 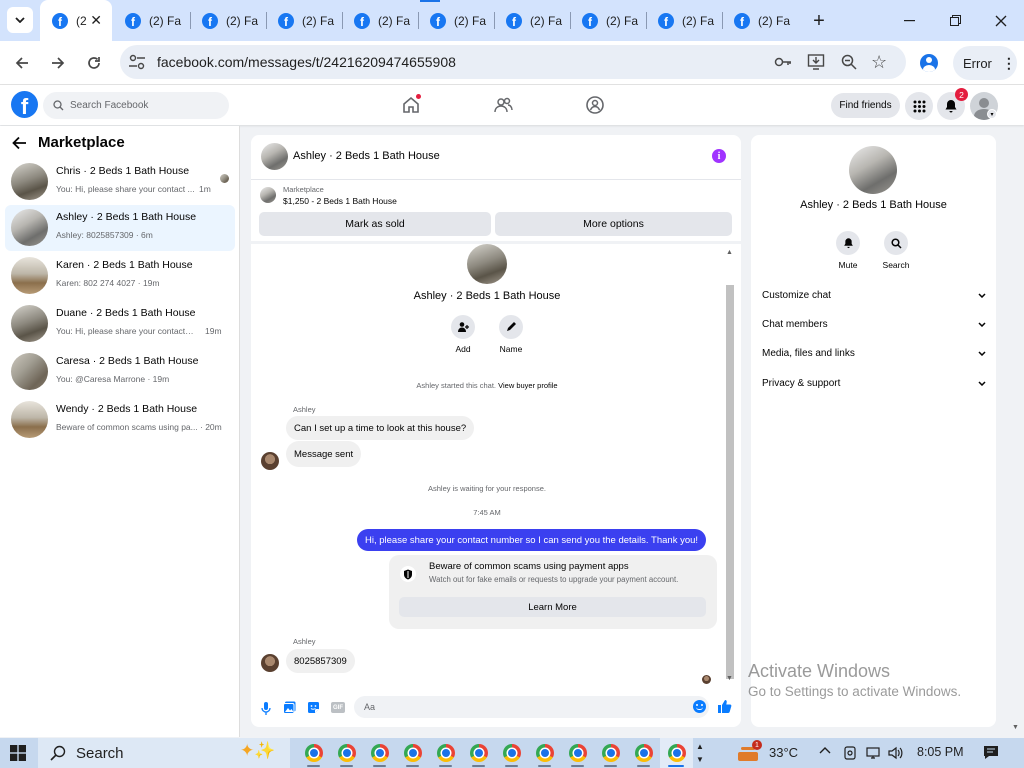 What do you see at coordinates (375, 224) in the screenshot?
I see `mark-as-sold-button: Mark as sold` at bounding box center [375, 224].